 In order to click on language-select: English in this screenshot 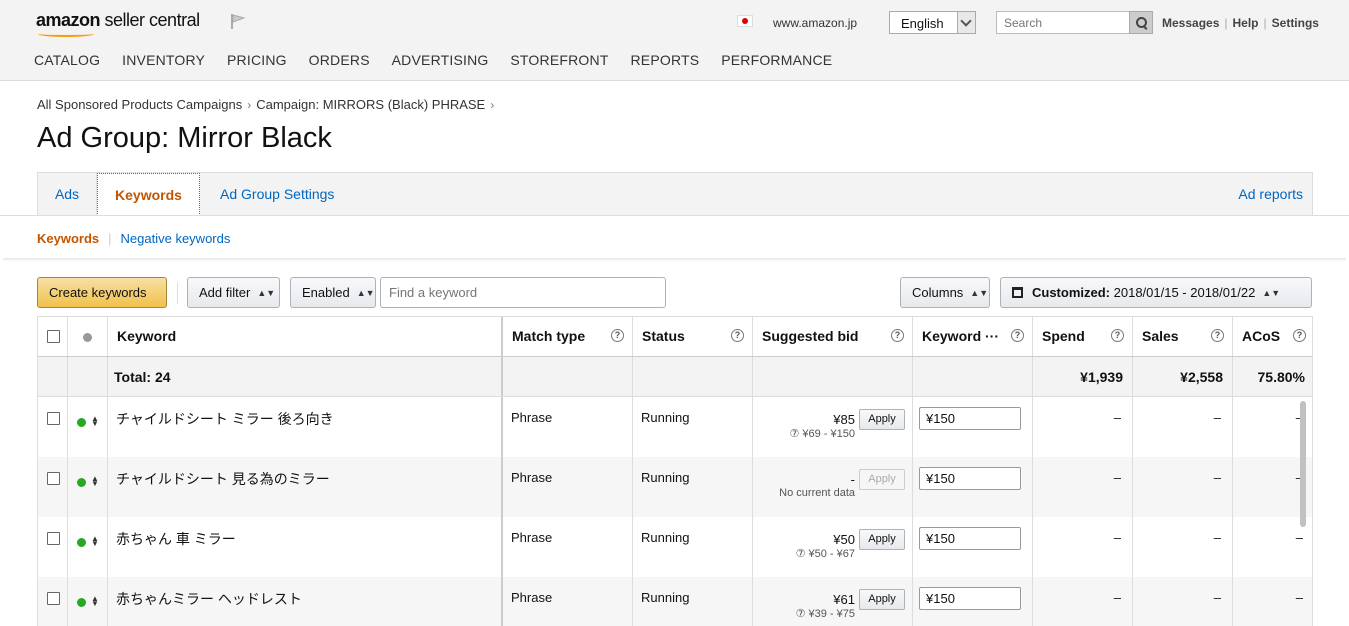, I will do `click(932, 22)`.